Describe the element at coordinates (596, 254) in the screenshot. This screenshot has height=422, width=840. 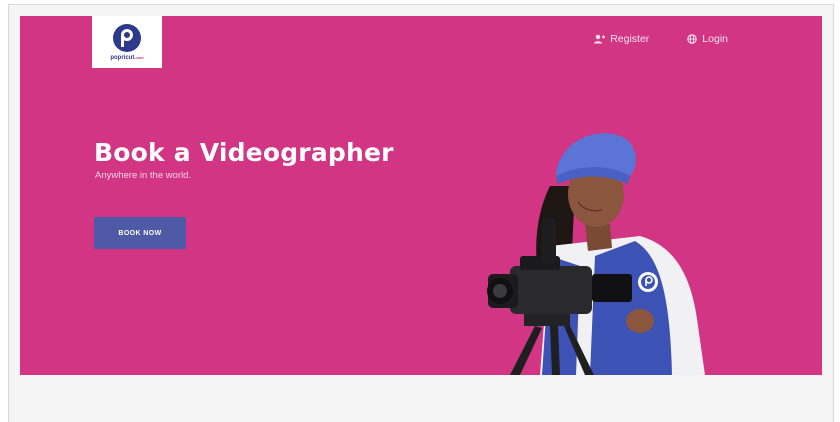
I see `videographer-photo` at that location.